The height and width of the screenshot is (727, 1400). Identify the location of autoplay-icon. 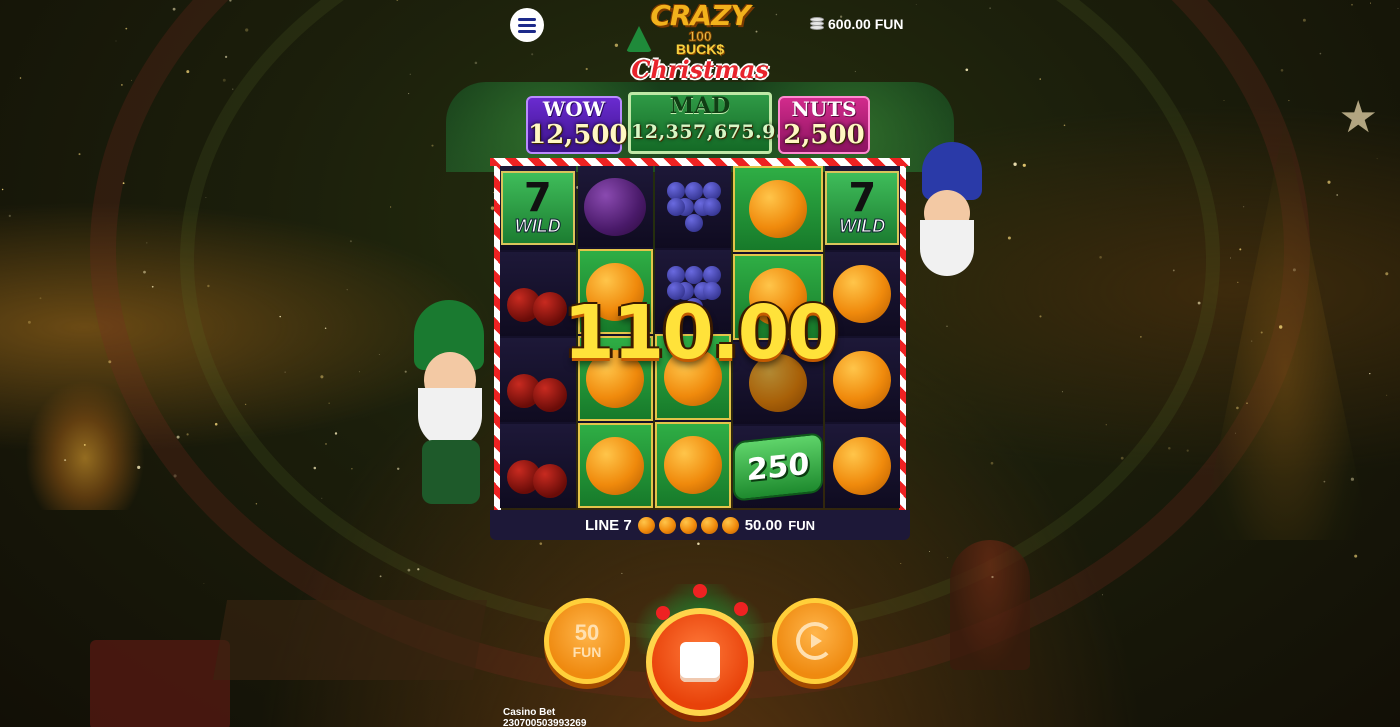
(815, 641).